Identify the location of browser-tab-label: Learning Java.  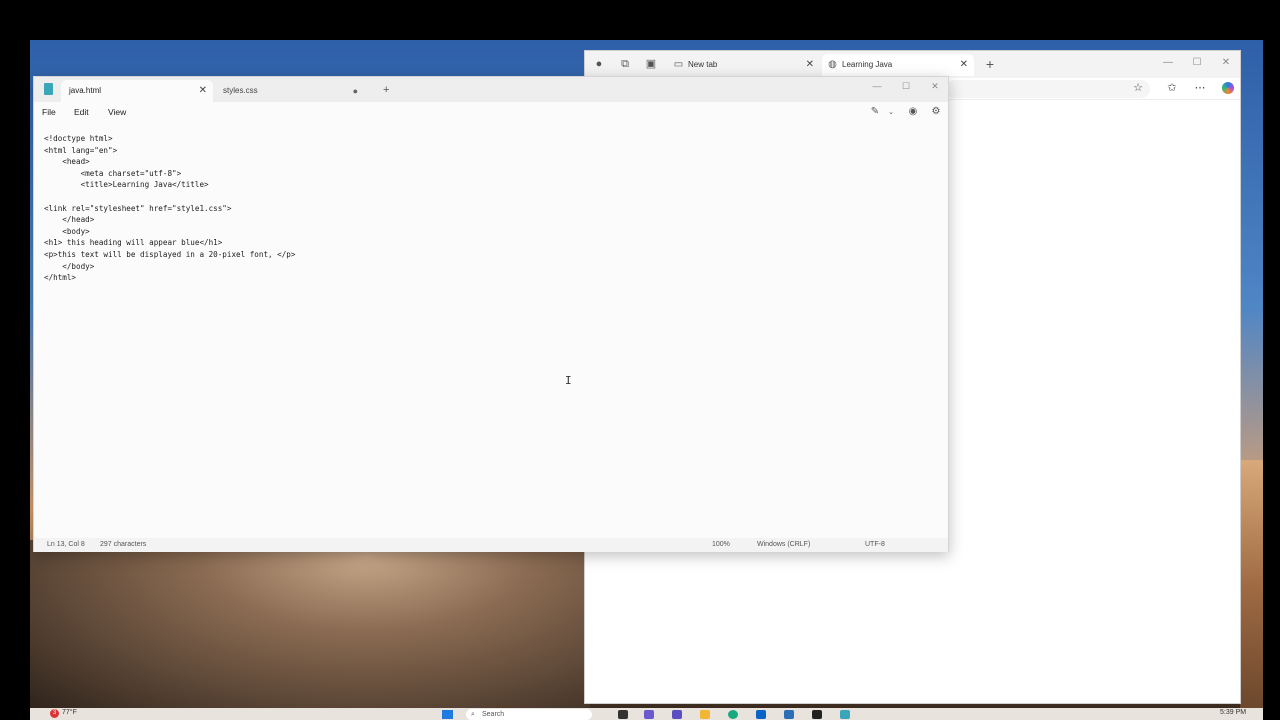
(867, 64).